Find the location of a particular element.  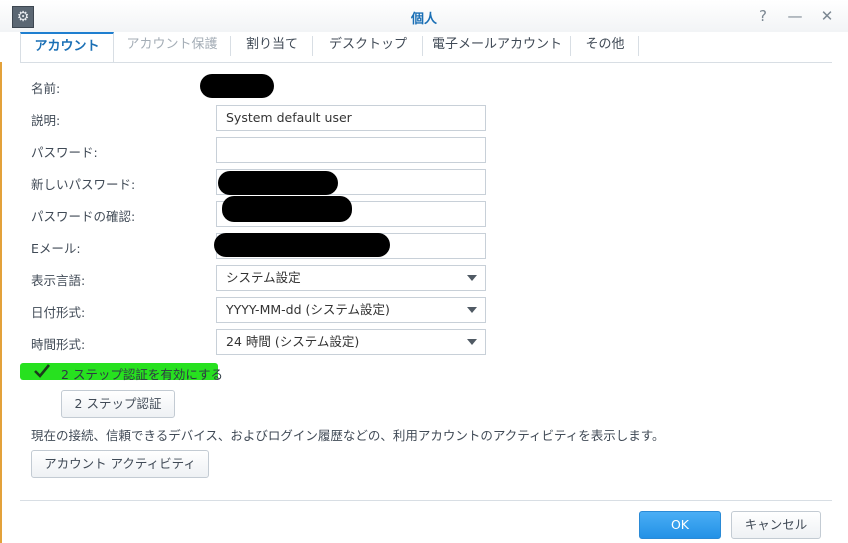

date-format-select-value: YYYY-MM-dd (システム設定) is located at coordinates (308, 309).